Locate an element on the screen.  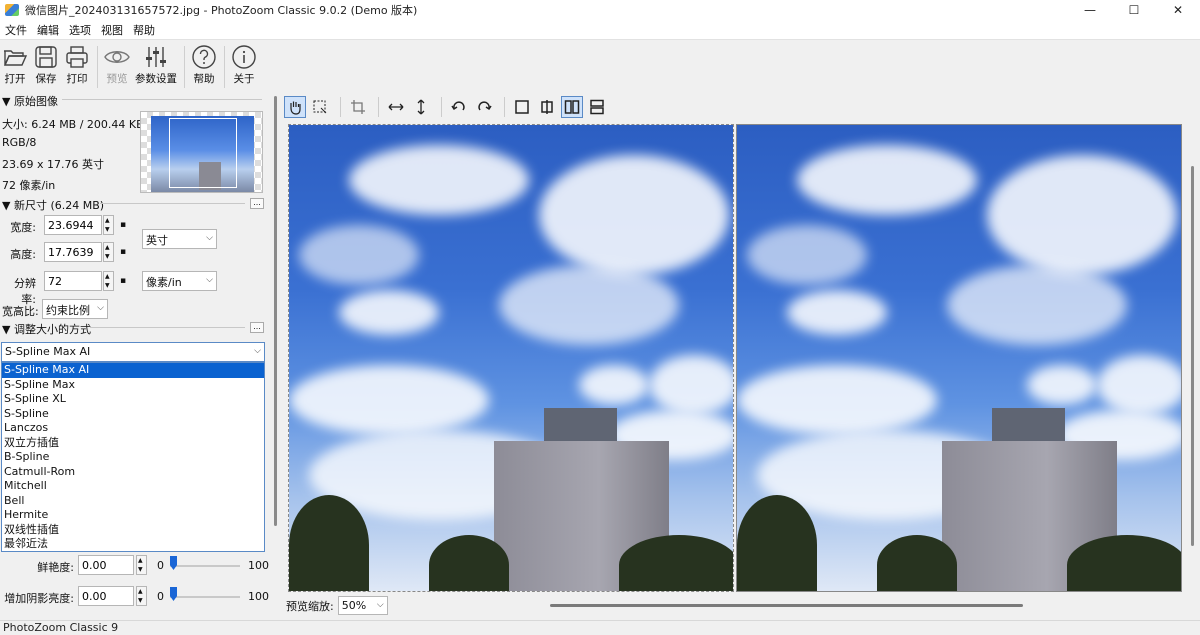
crop-icon is located at coordinates (358, 107).